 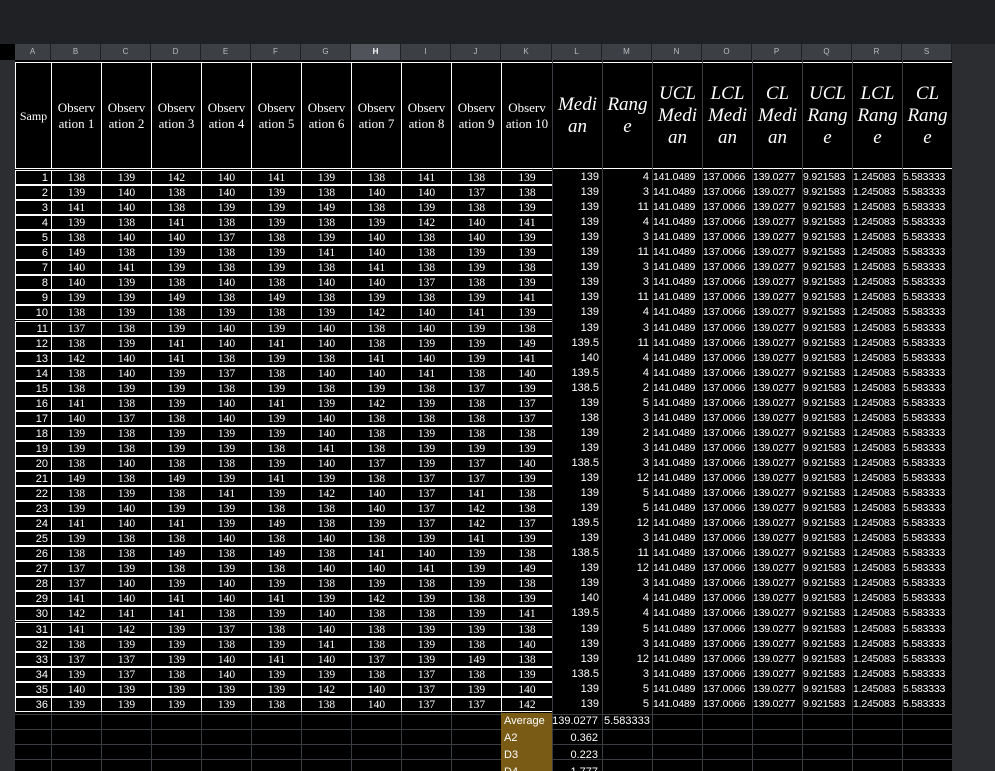 What do you see at coordinates (927, 115) in the screenshot?
I see `header-cl-range: CL Rang e` at bounding box center [927, 115].